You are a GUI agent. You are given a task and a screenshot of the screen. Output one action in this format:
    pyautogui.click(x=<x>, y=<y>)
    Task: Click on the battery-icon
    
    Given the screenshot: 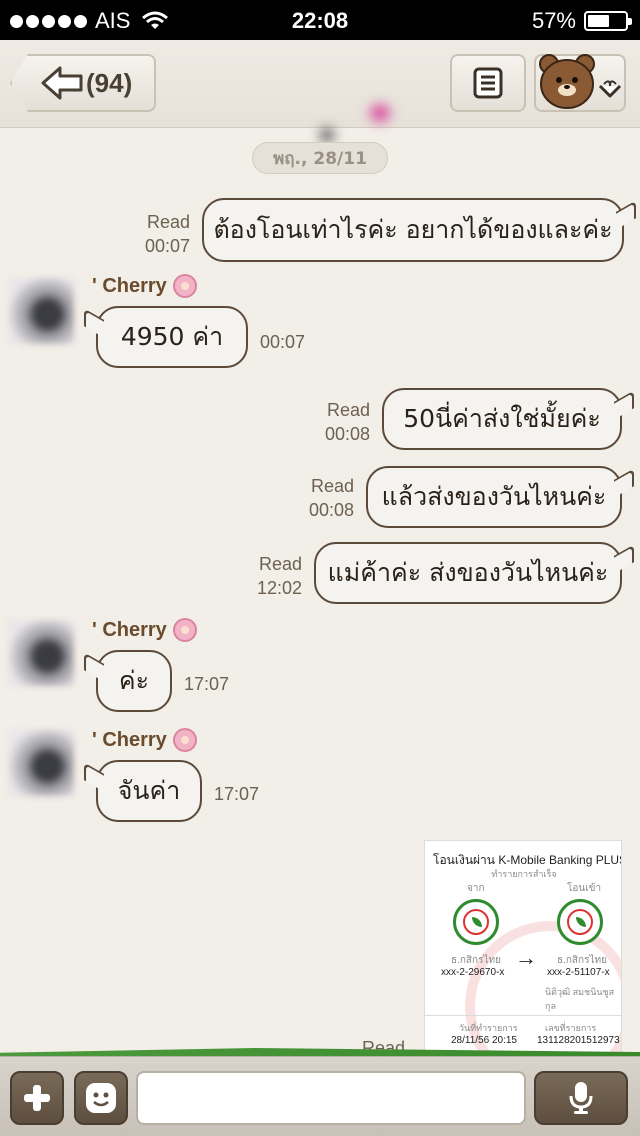 What is the action you would take?
    pyautogui.click(x=608, y=21)
    